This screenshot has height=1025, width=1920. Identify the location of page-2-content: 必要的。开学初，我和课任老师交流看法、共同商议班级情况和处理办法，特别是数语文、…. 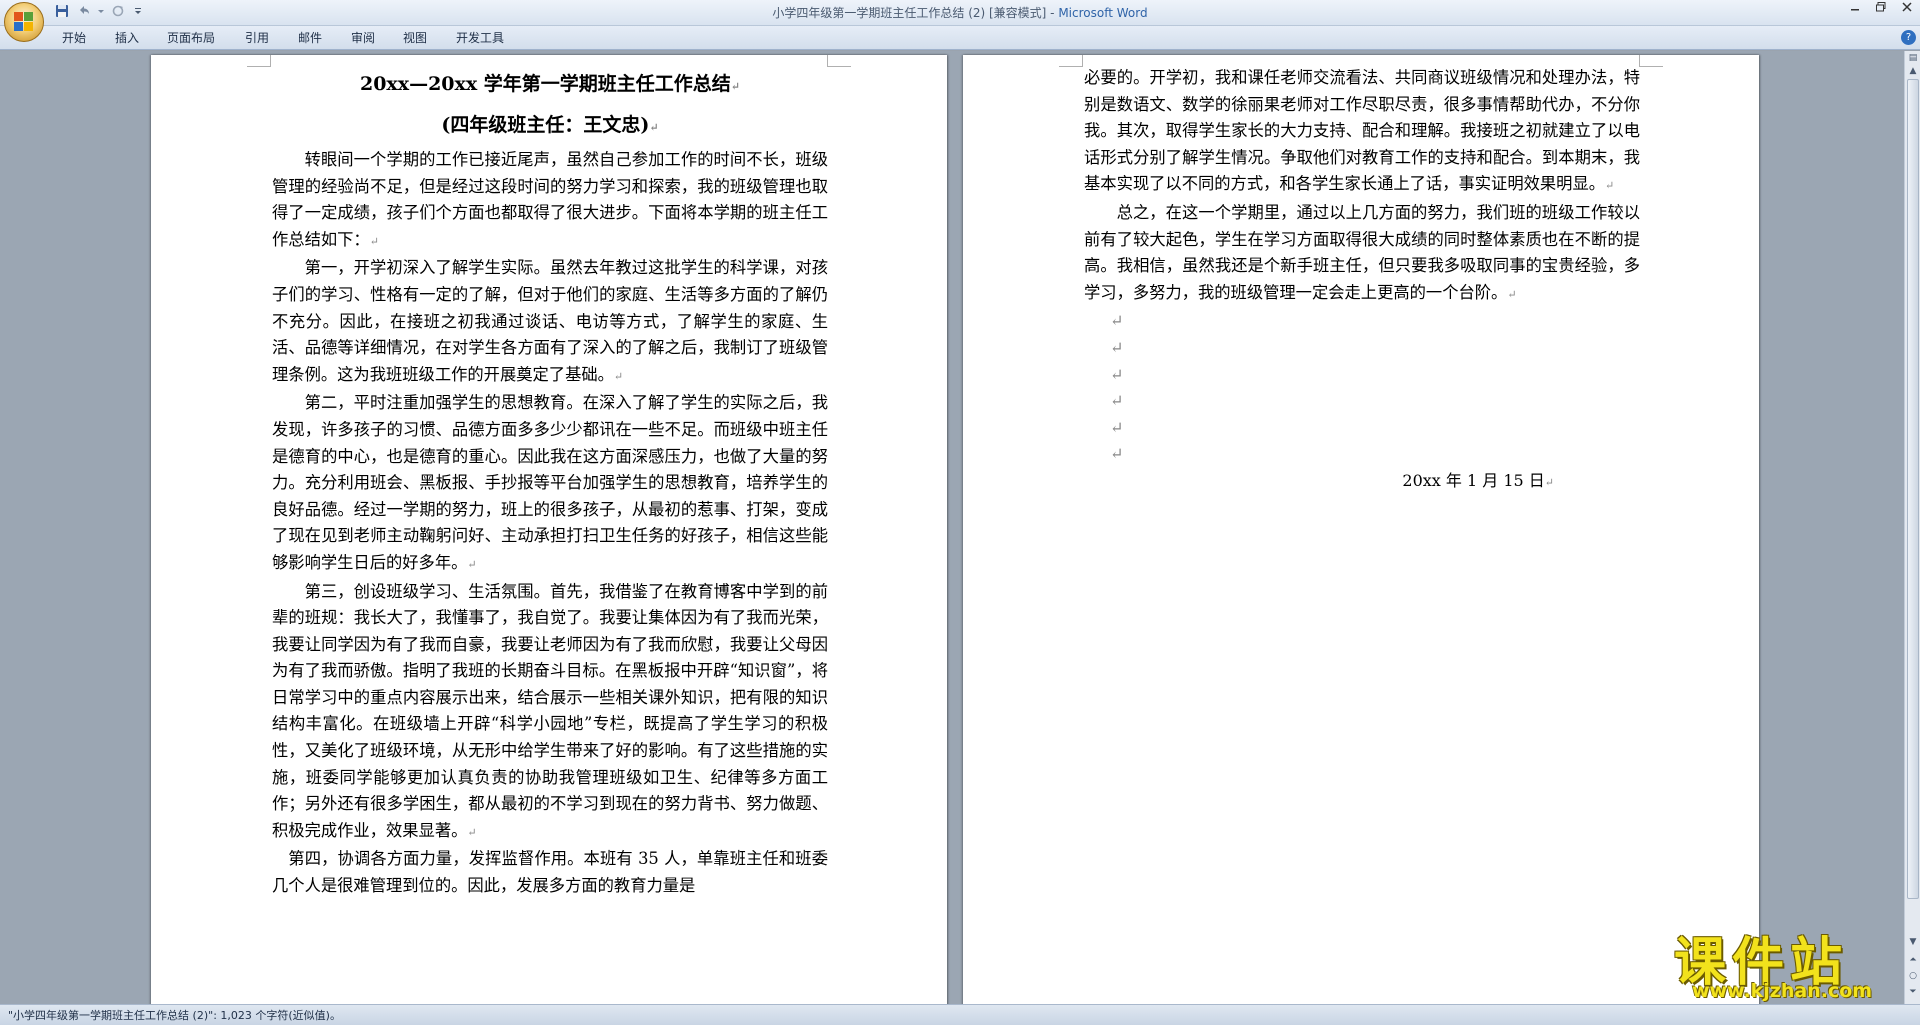
(1362, 281).